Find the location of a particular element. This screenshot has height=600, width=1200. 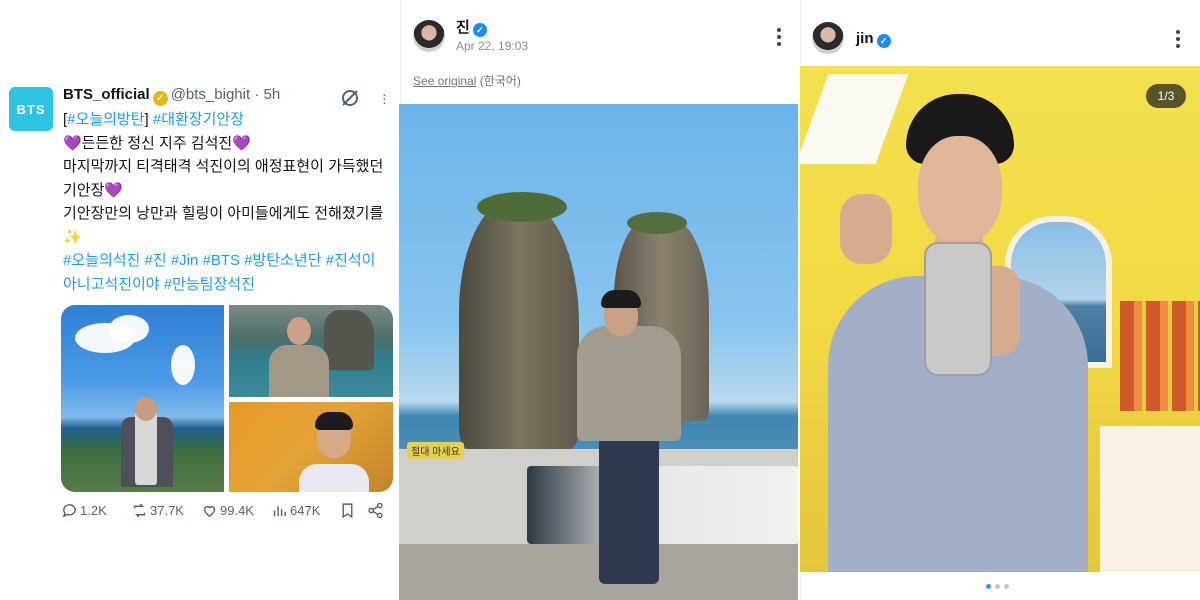

bookmark-icon is located at coordinates (347, 511).